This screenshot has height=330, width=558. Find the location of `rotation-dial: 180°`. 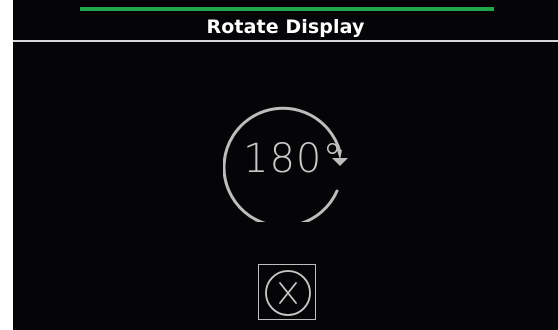

rotation-dial: 180° is located at coordinates (288, 162).